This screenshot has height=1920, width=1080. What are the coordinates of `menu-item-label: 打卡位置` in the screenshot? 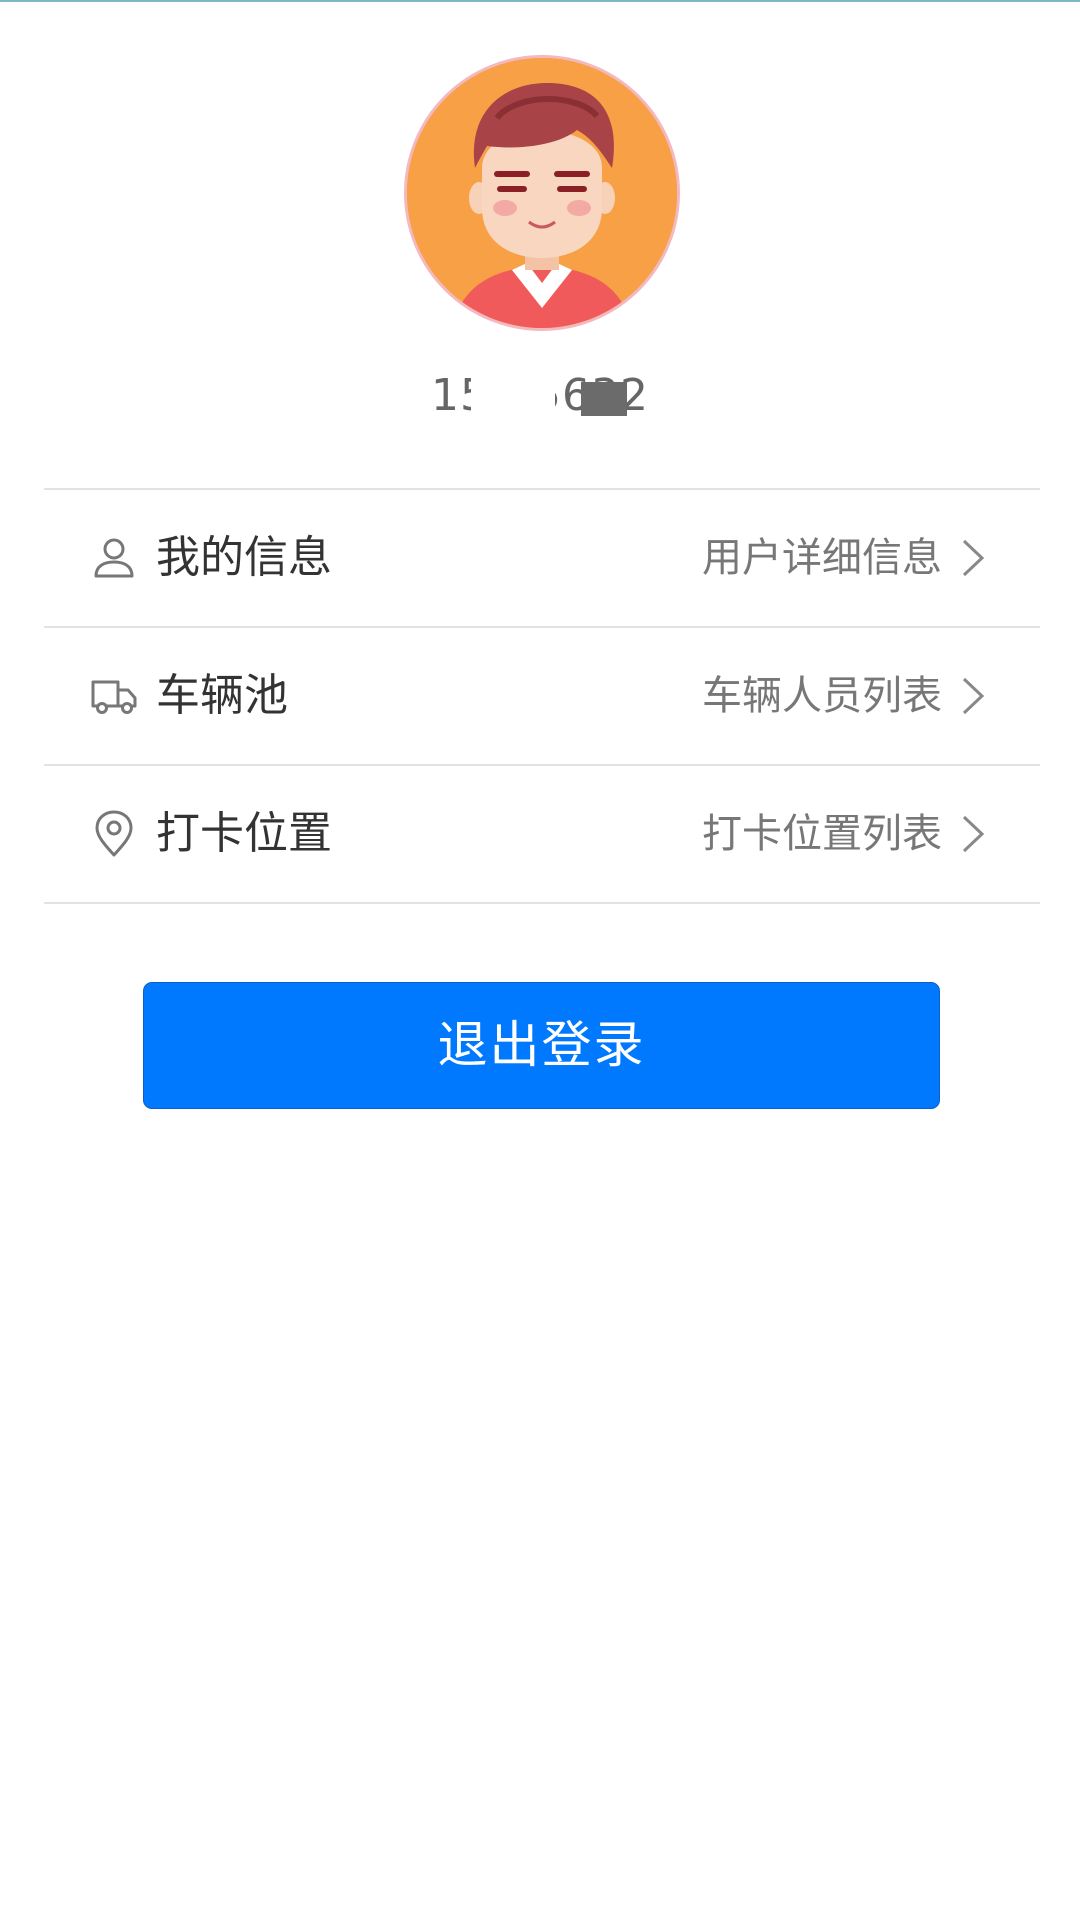 It's located at (244, 833).